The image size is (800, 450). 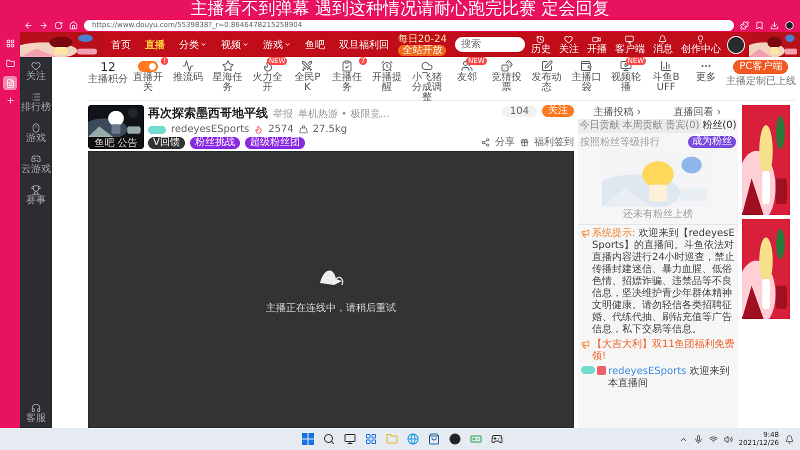 I want to click on stream-title: 再次探索墨西哥地平线, so click(x=208, y=113).